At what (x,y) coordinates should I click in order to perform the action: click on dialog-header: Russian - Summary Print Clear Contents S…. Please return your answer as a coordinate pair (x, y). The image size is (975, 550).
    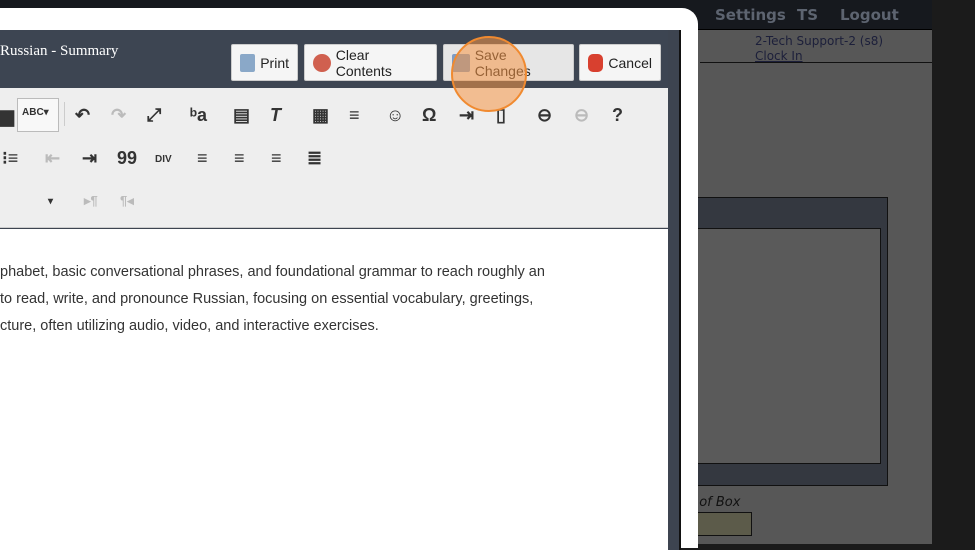
    Looking at the image, I should click on (334, 59).